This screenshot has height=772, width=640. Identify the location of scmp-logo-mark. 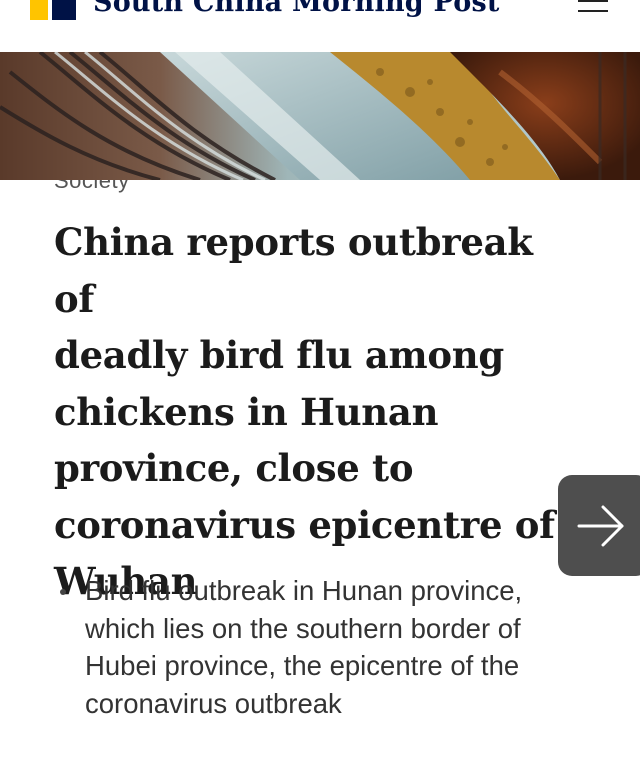
(54, 10).